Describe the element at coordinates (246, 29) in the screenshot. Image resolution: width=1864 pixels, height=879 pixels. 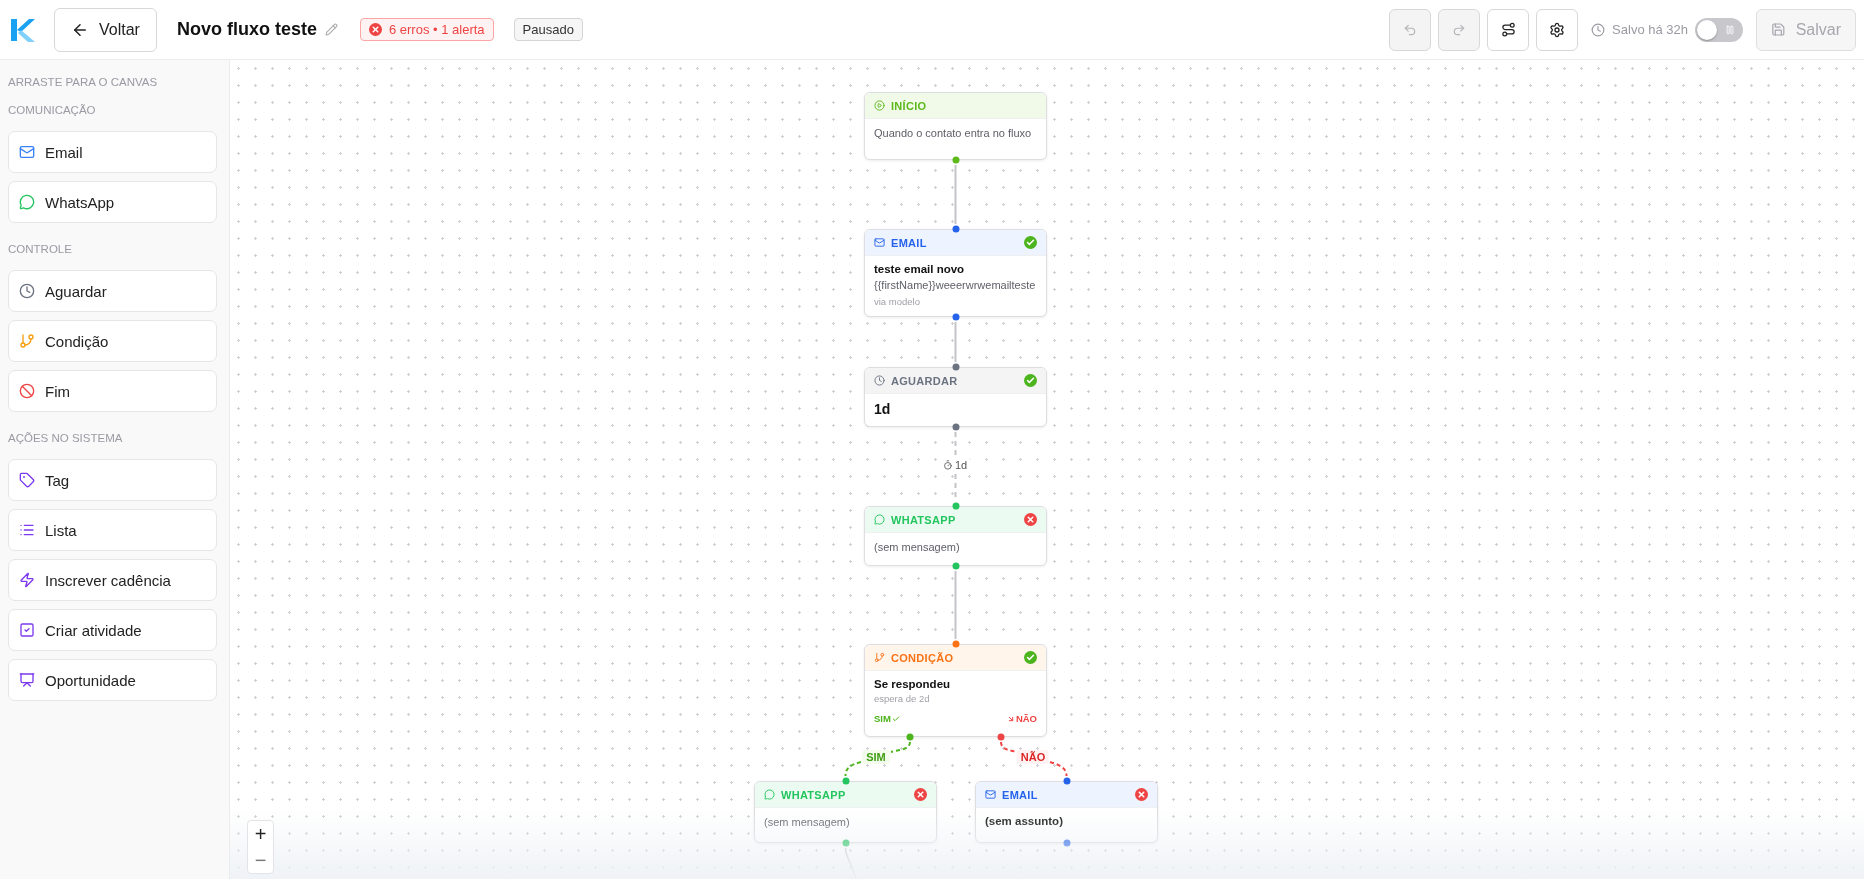
I see `flow-title: Novo fluxo teste` at that location.